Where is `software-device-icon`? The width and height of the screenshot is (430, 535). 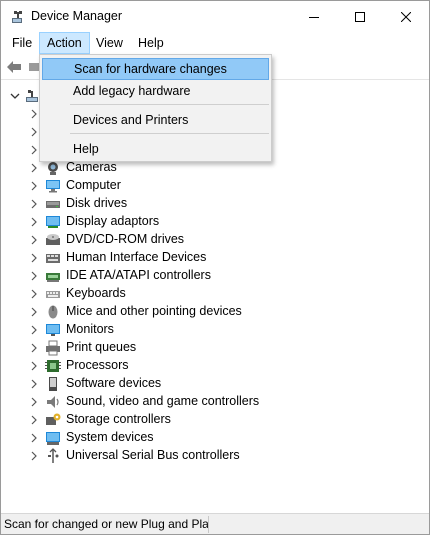
software-device-icon is located at coordinates (53, 384).